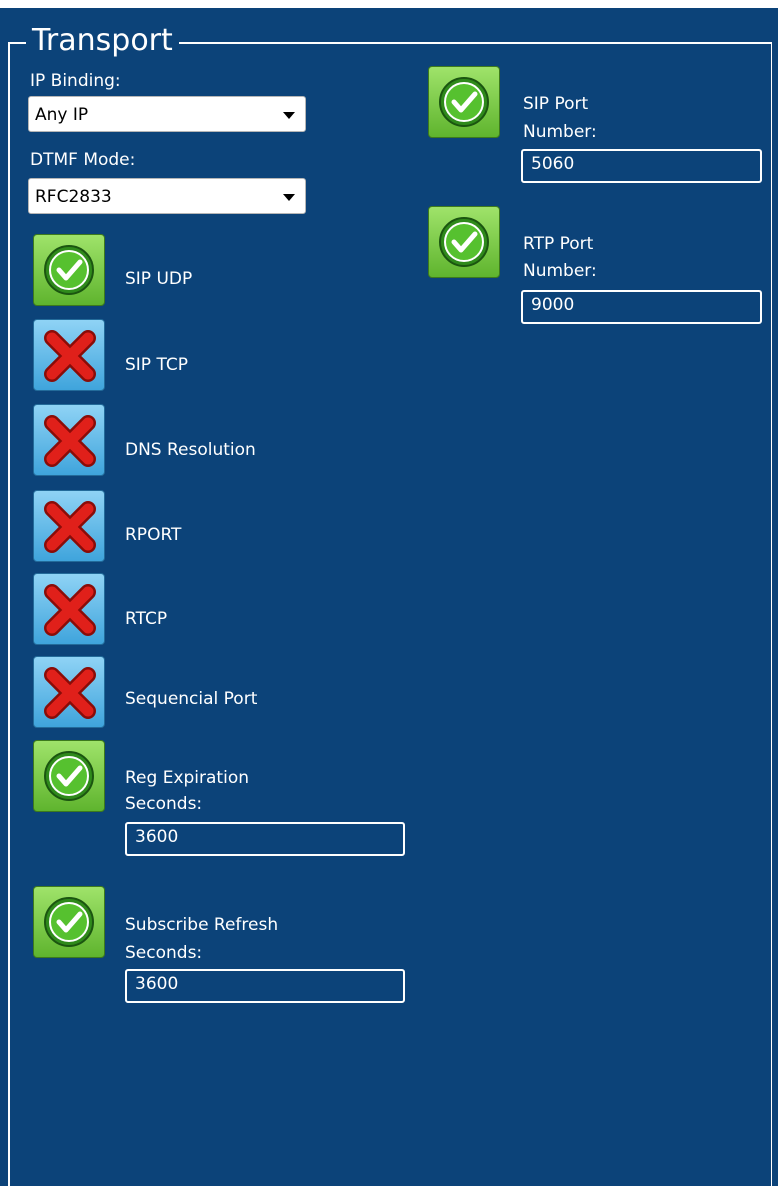  Describe the element at coordinates (157, 984) in the screenshot. I see `subscribe-refresh-value: 3600` at that location.